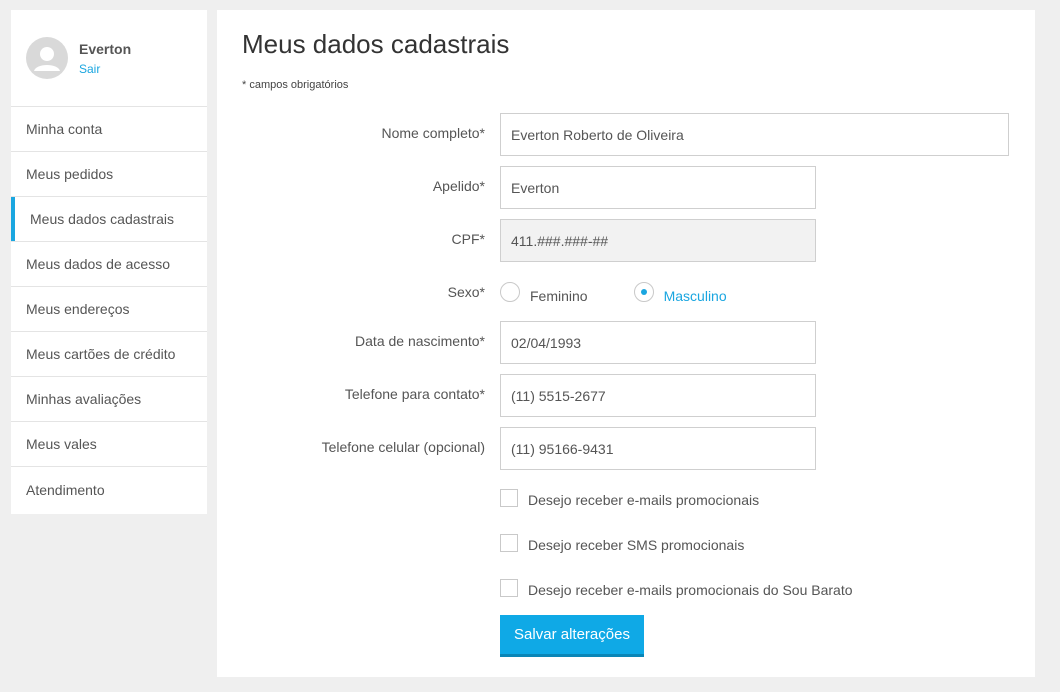  Describe the element at coordinates (658, 187) in the screenshot. I see `nickname-field: Everton` at that location.